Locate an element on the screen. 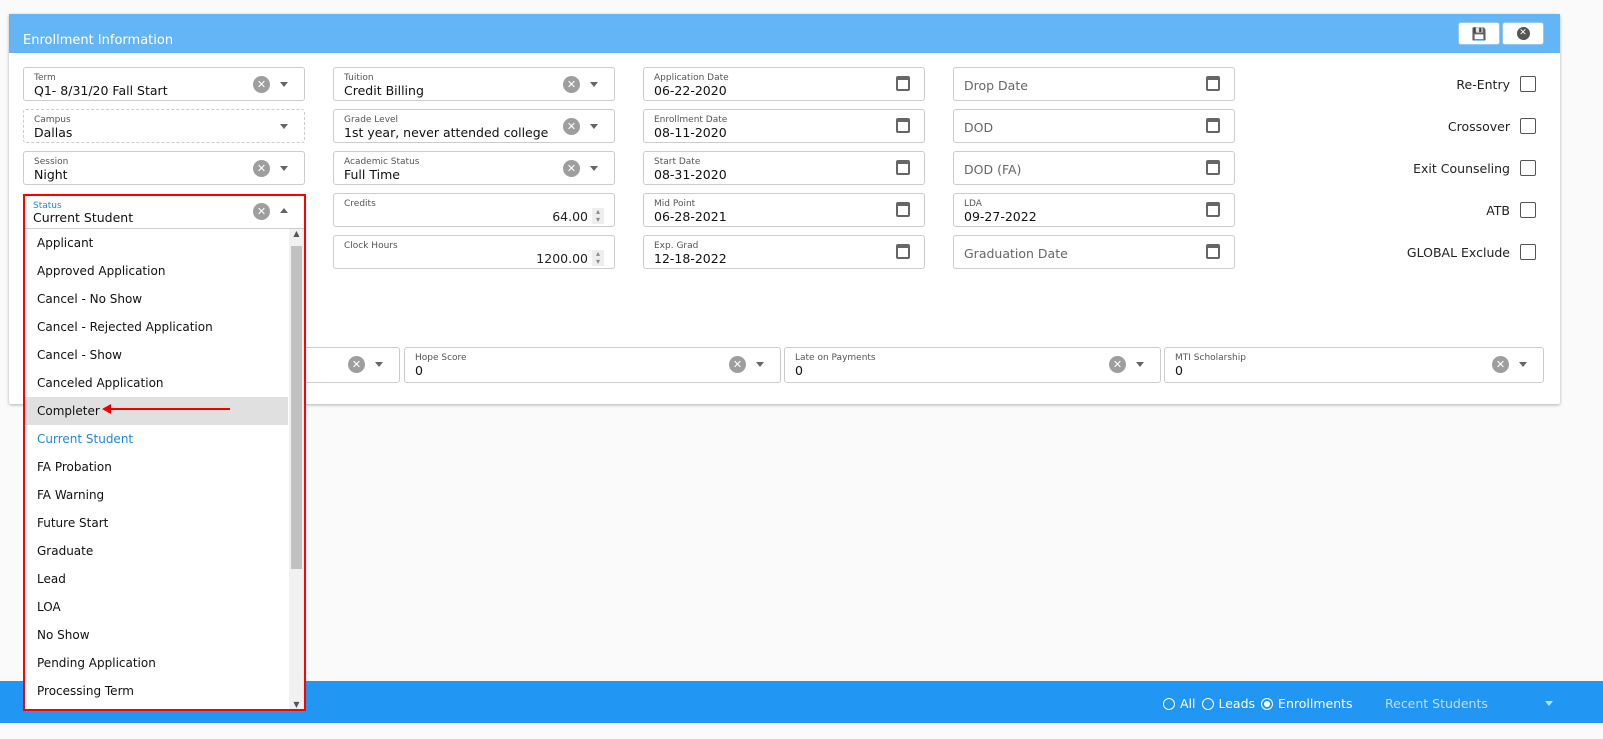 Image resolution: width=1603 pixels, height=739 pixels. status-option: Completer is located at coordinates (156, 411).